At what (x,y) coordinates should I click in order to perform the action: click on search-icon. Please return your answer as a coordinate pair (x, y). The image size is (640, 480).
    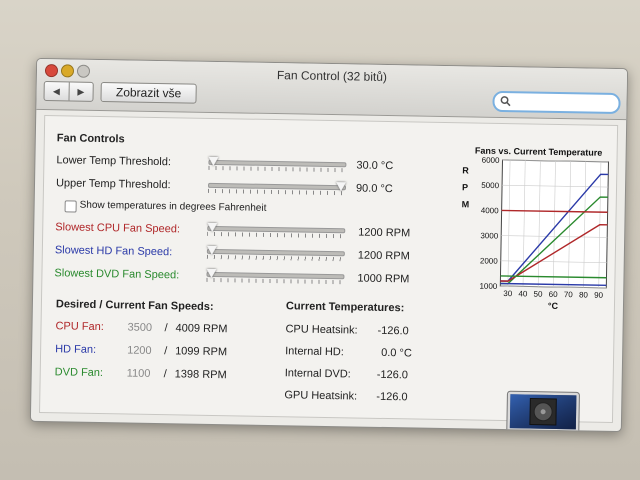
    Looking at the image, I should click on (505, 101).